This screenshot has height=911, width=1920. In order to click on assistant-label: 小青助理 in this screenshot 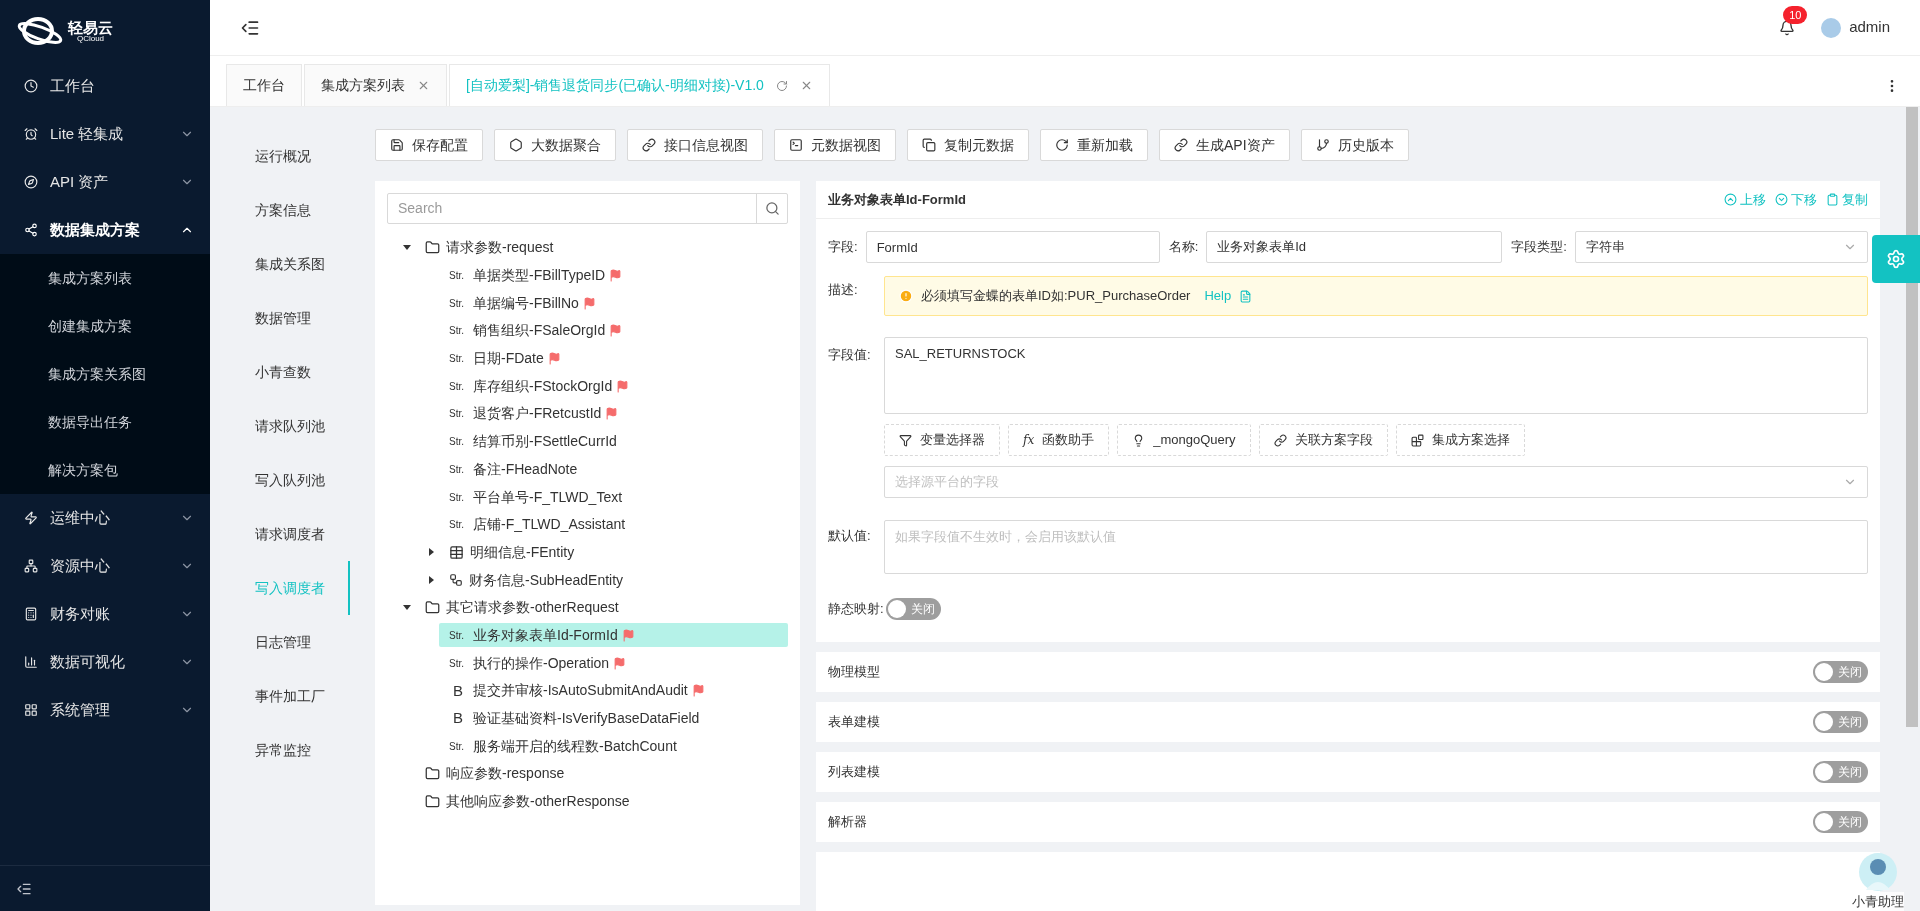, I will do `click(1878, 901)`.